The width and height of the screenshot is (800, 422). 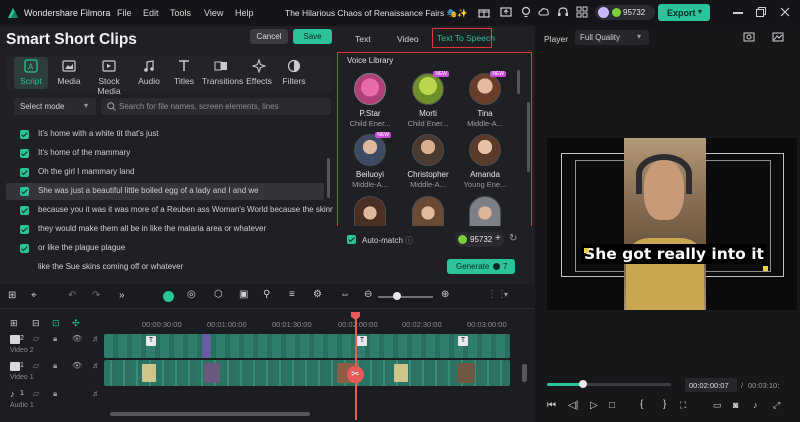 What do you see at coordinates (641, 404) in the screenshot?
I see `mark-in-icon: {` at bounding box center [641, 404].